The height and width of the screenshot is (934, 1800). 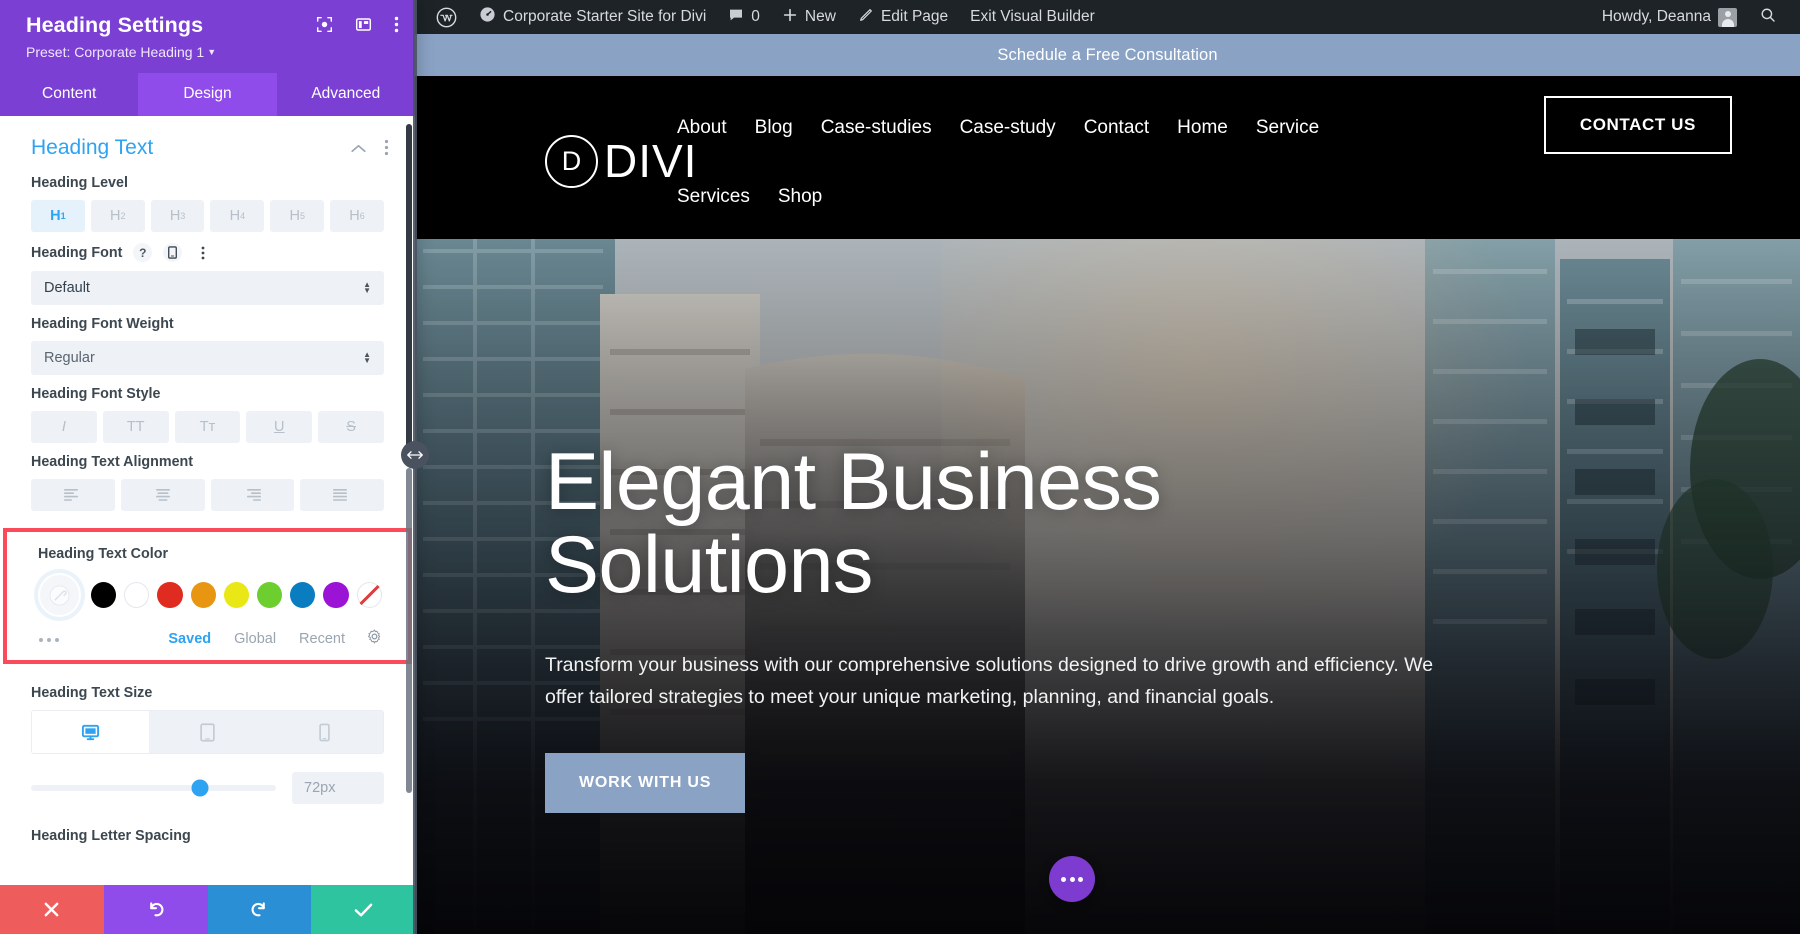 What do you see at coordinates (115, 52) in the screenshot?
I see `preset-label: Preset: Corporate Heading 1` at bounding box center [115, 52].